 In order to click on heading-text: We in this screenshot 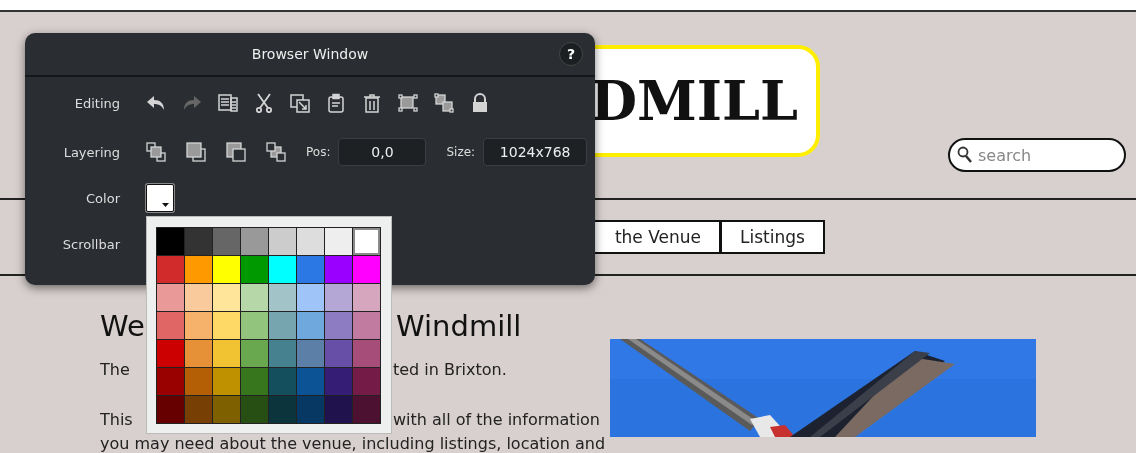, I will do `click(122, 326)`.